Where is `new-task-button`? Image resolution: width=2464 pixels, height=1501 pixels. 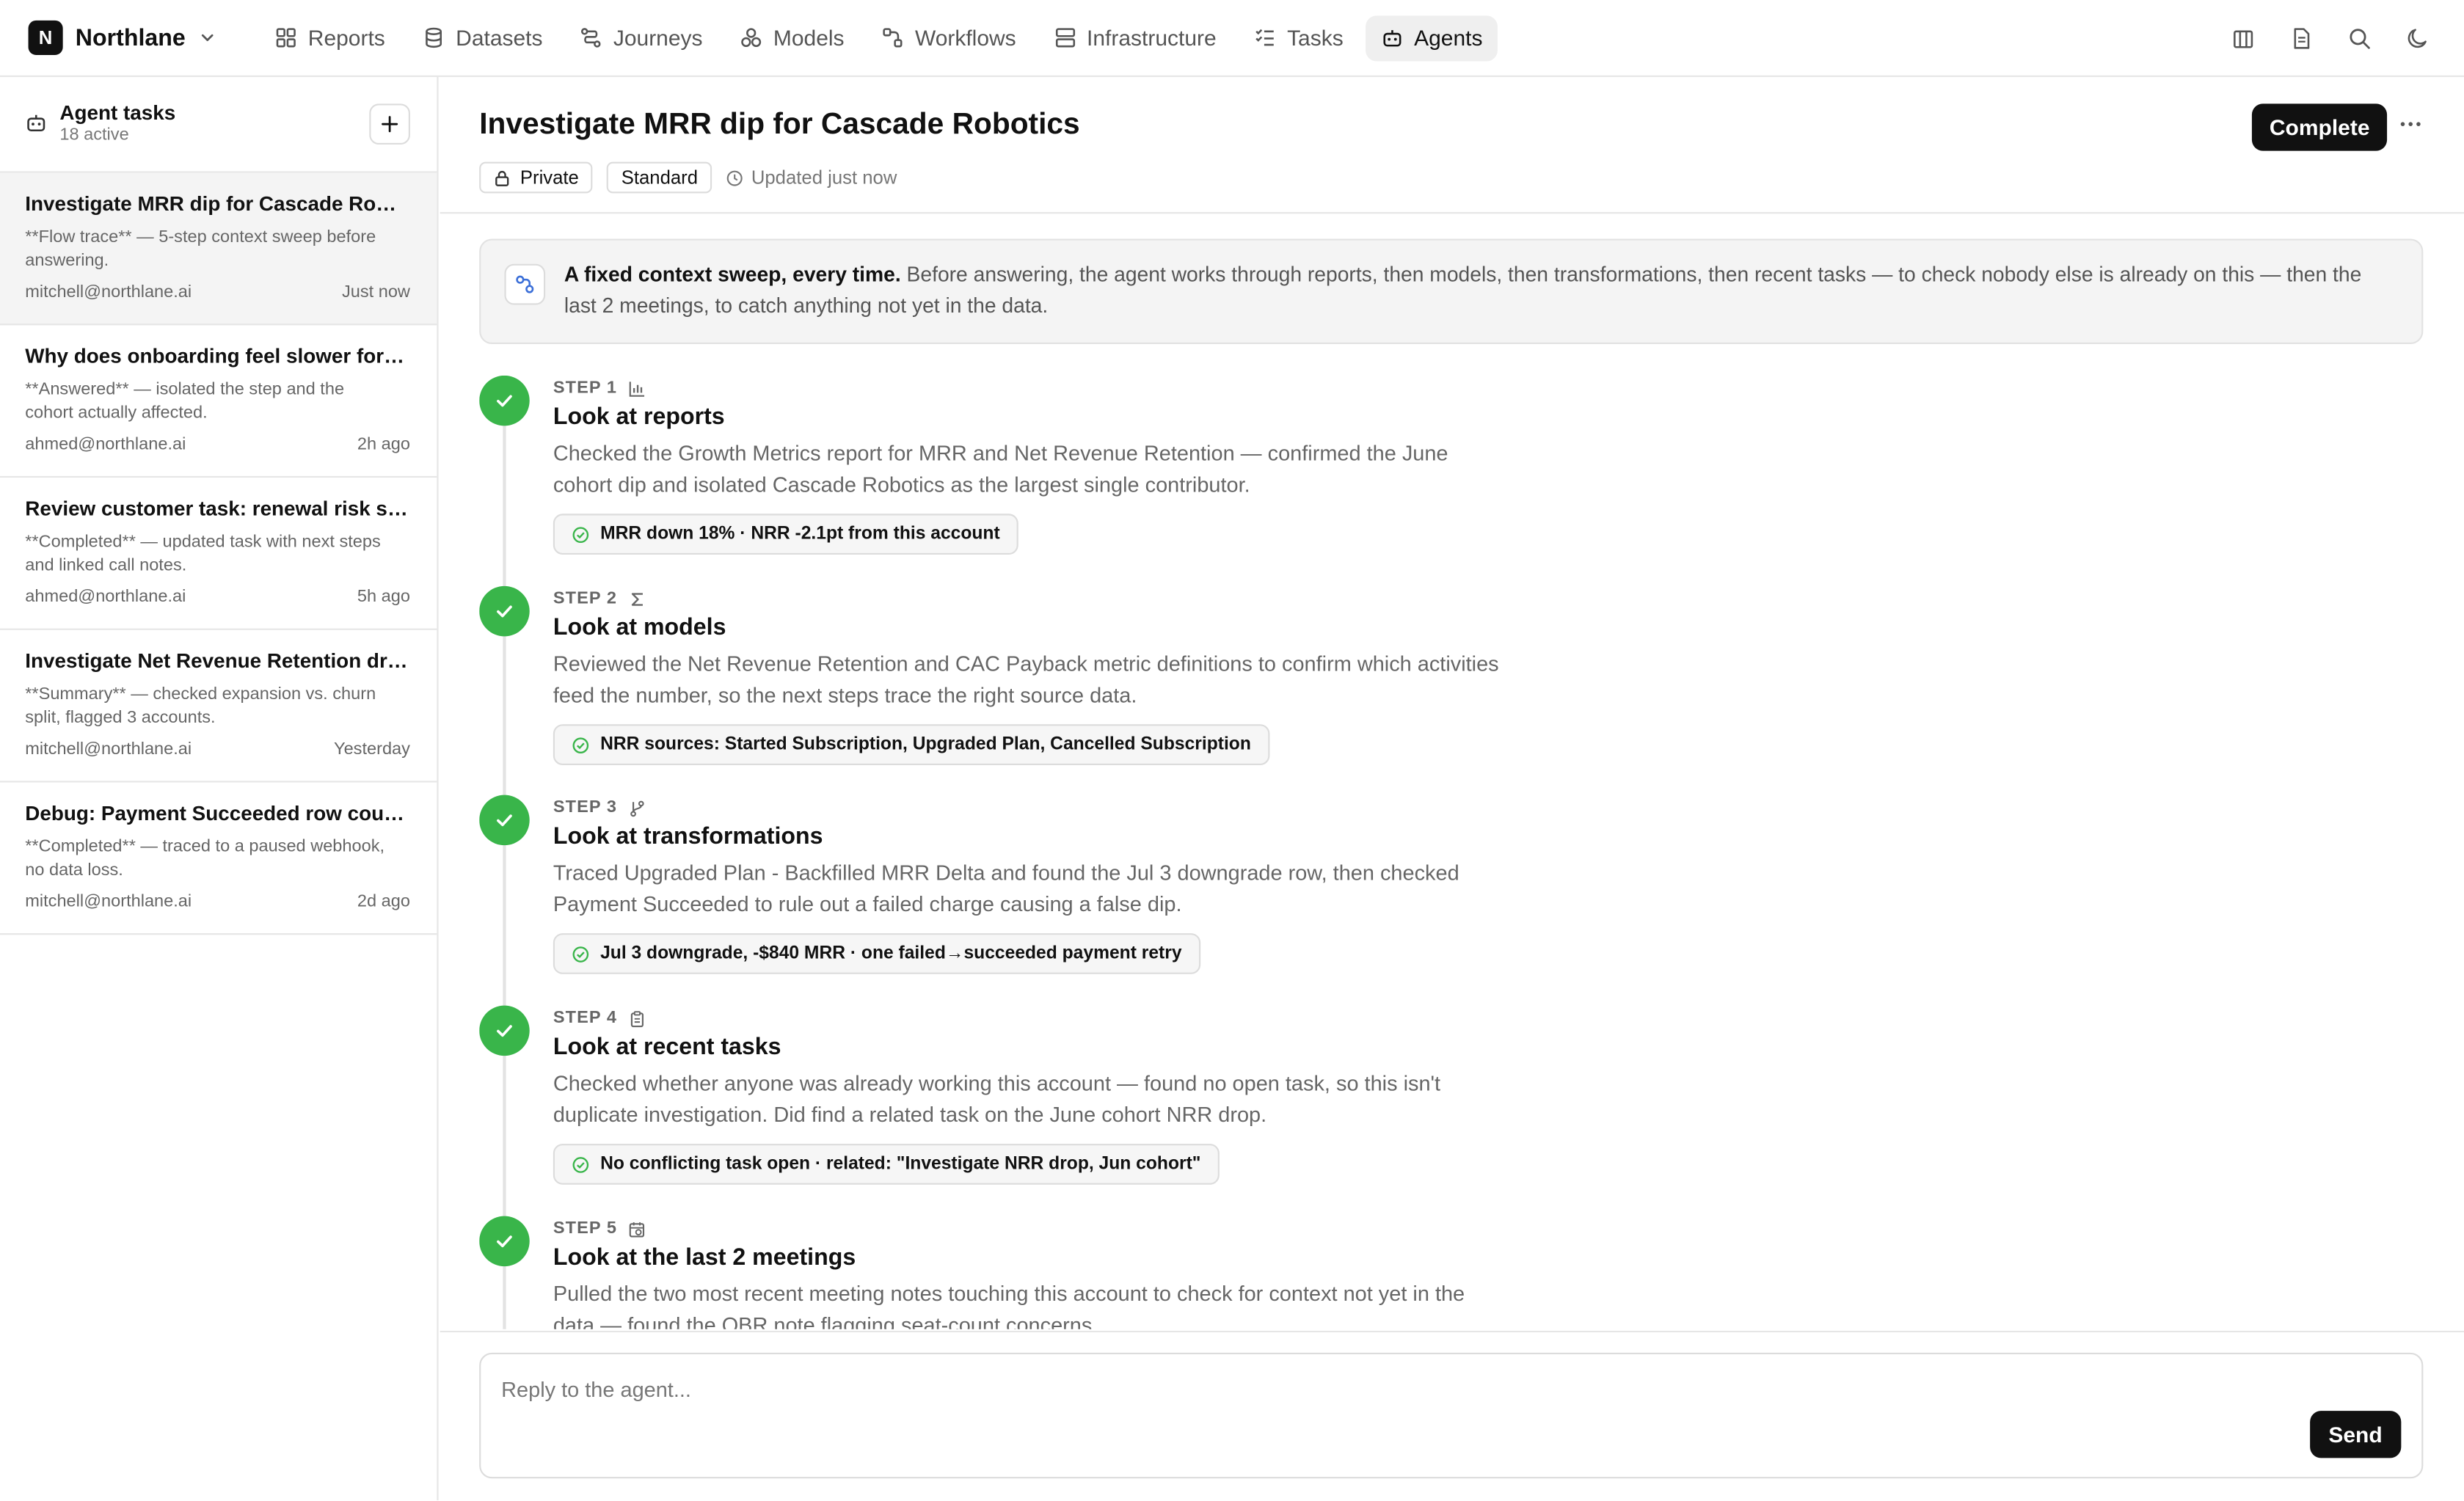 new-task-button is located at coordinates (389, 124).